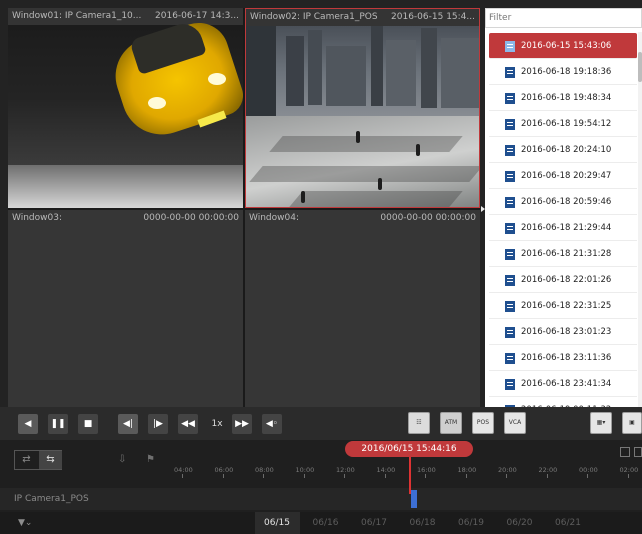  What do you see at coordinates (25, 523) in the screenshot?
I see `filter-funnel-icon: ▼⌄` at bounding box center [25, 523].